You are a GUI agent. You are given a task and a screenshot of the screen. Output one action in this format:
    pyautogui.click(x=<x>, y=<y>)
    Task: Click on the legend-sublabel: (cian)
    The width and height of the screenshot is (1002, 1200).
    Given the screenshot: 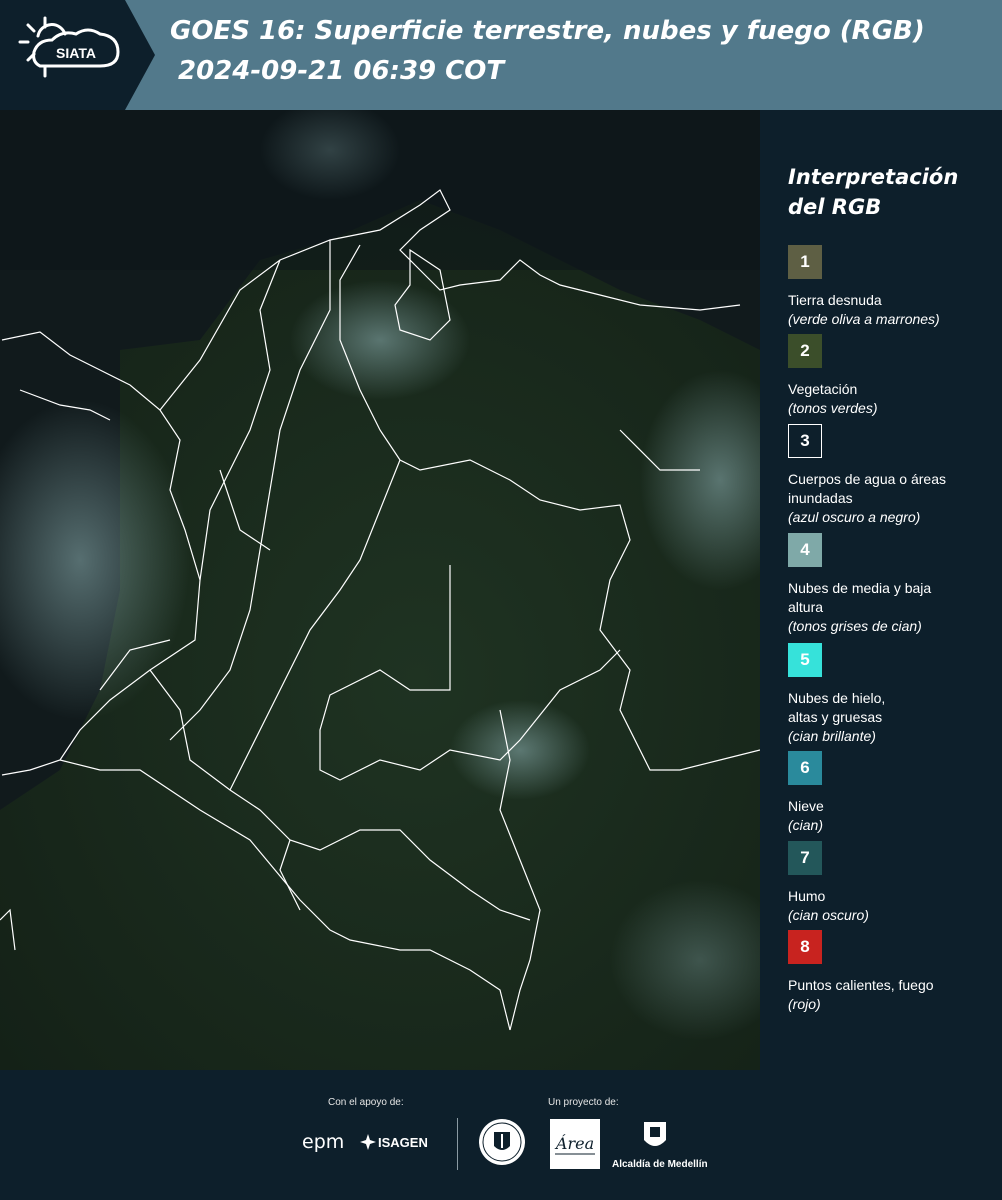 What is the action you would take?
    pyautogui.click(x=806, y=825)
    